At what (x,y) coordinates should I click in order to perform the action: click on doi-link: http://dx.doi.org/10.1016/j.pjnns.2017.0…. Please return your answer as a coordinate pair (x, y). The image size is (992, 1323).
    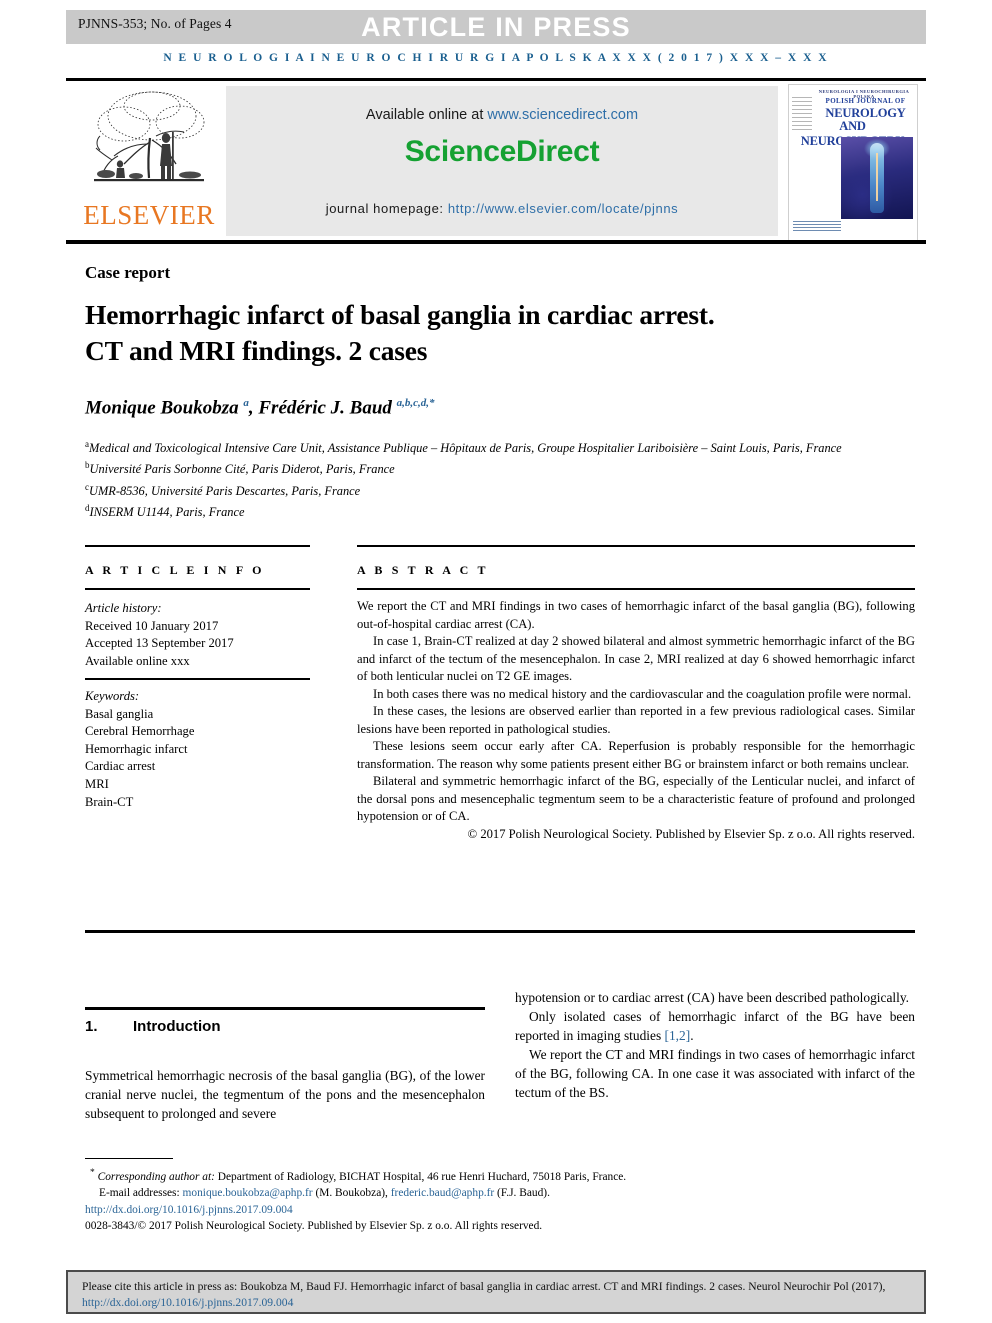
    Looking at the image, I should click on (500, 1210).